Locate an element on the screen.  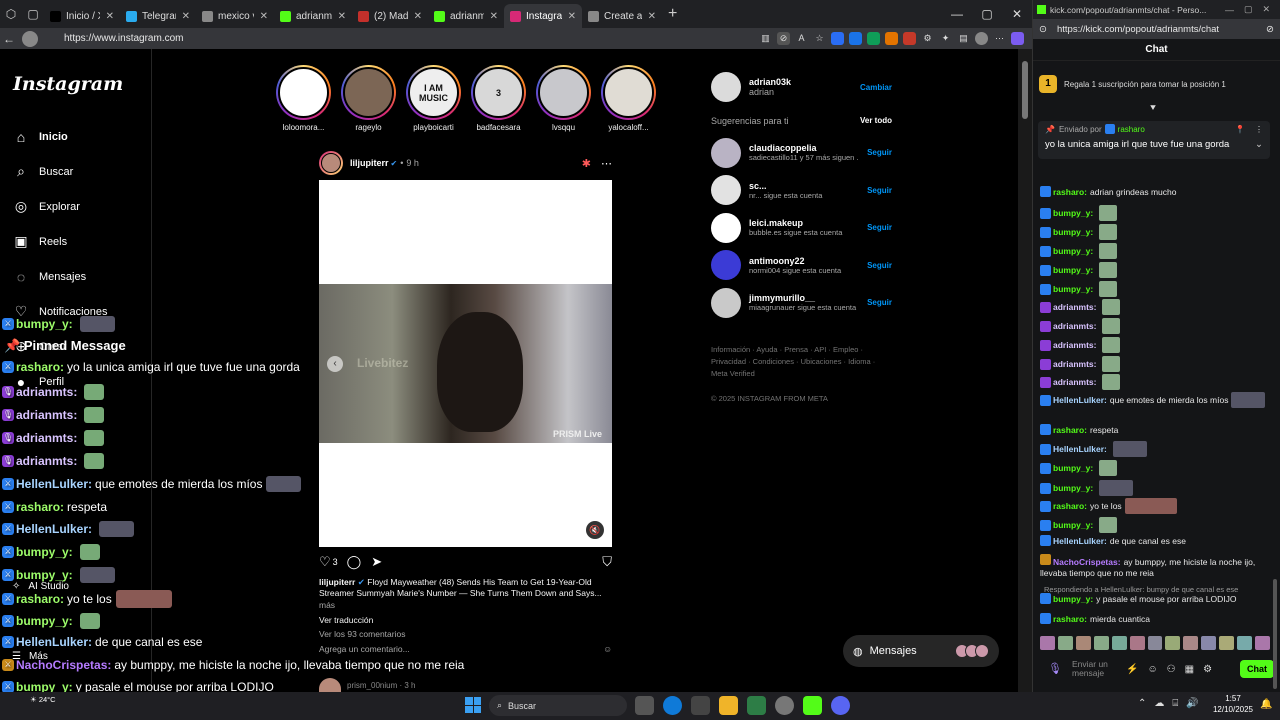
store-icon: ▦ is located at coordinates (1189, 669).